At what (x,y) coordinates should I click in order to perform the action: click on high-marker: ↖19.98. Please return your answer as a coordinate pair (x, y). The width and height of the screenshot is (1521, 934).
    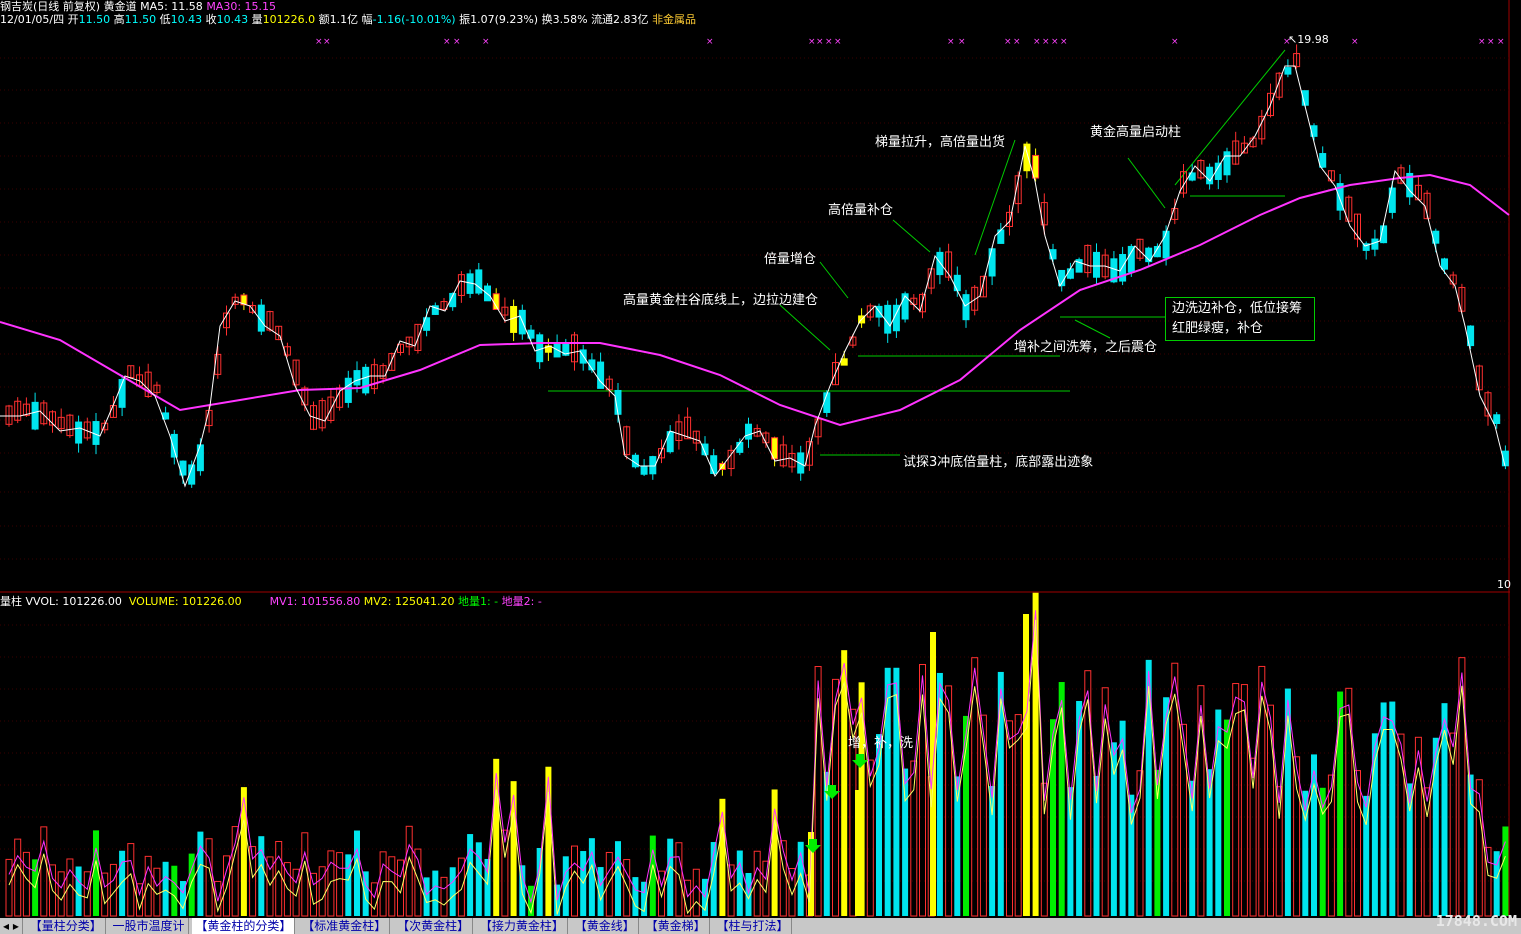
    Looking at the image, I should click on (1308, 39).